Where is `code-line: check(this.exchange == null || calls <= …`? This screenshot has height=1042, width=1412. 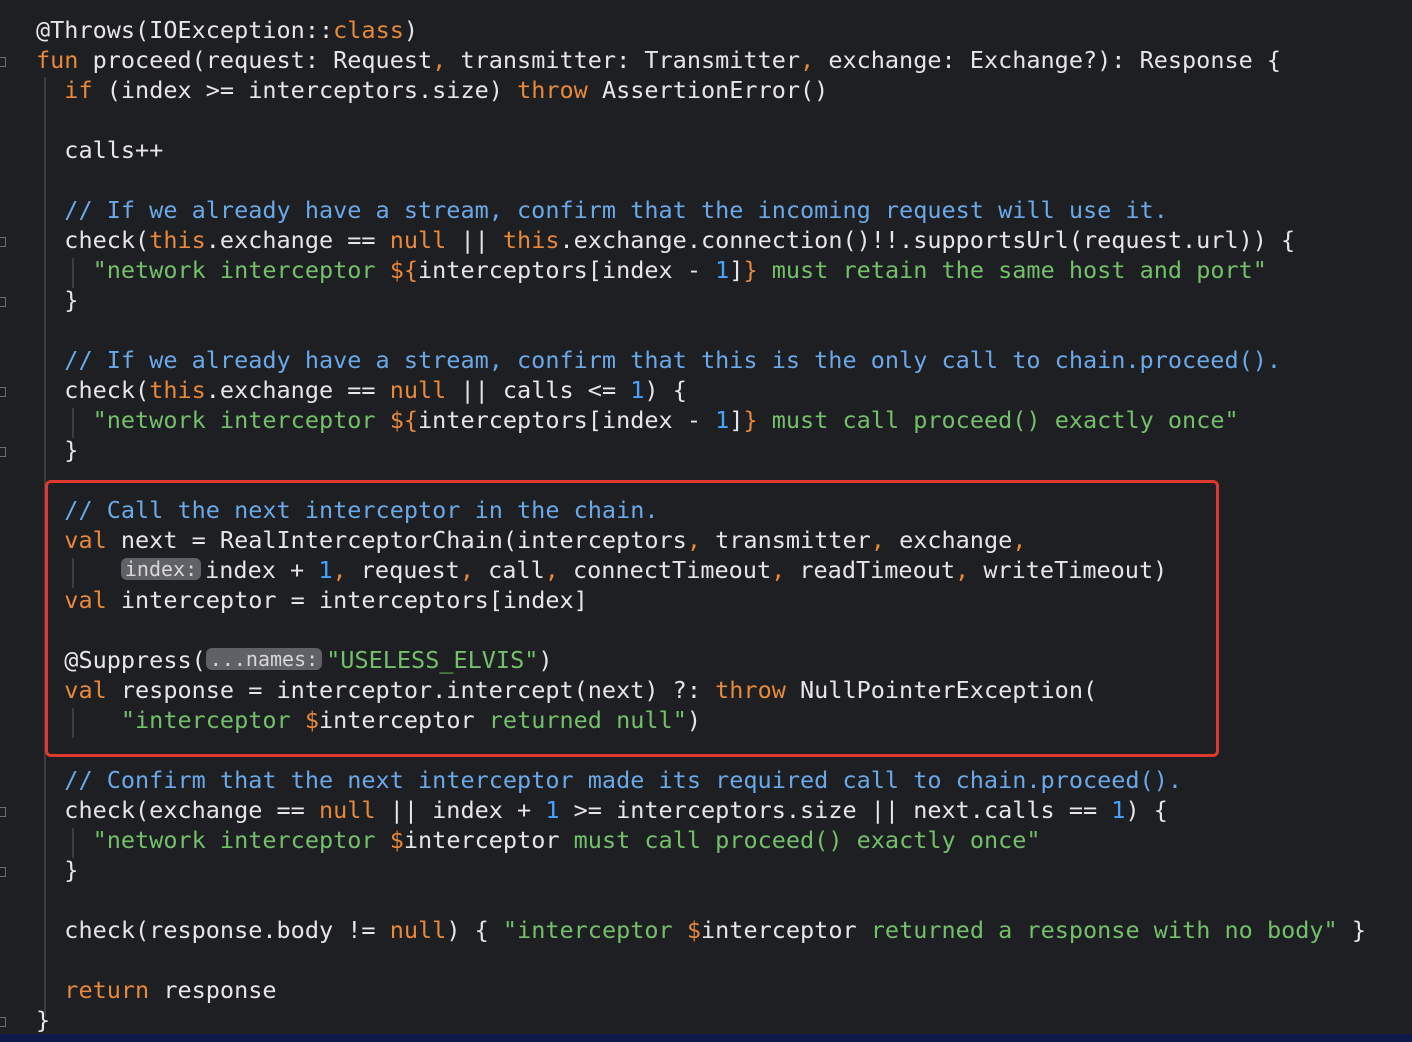 code-line: check(this.exchange == null || calls <= … is located at coordinates (361, 390).